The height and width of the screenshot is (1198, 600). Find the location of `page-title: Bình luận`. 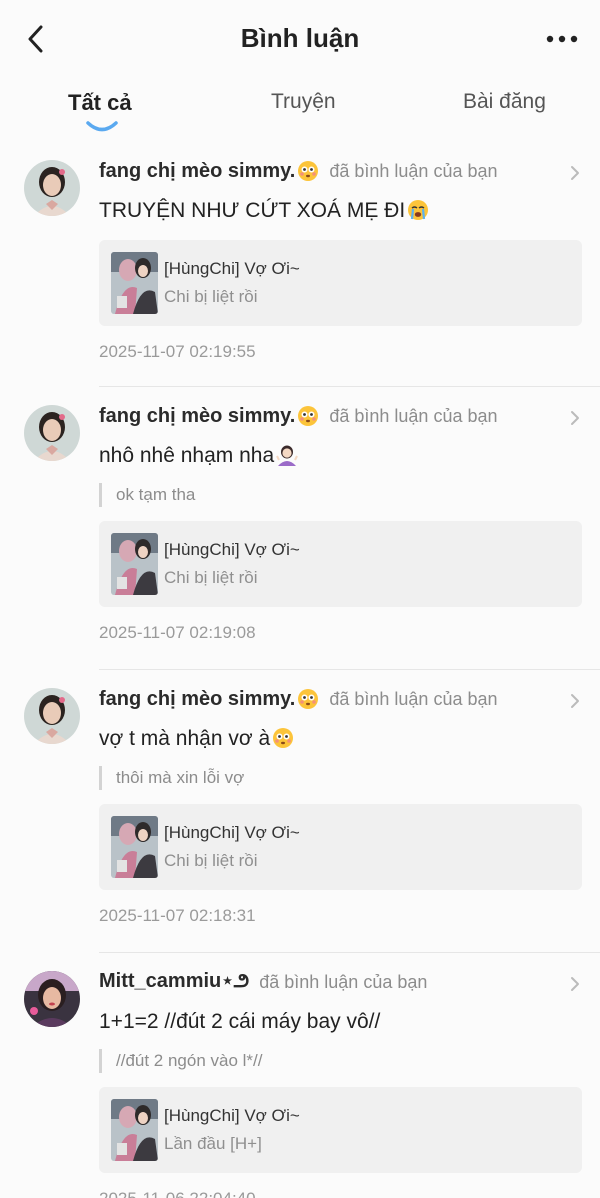

page-title: Bình luận is located at coordinates (300, 37).